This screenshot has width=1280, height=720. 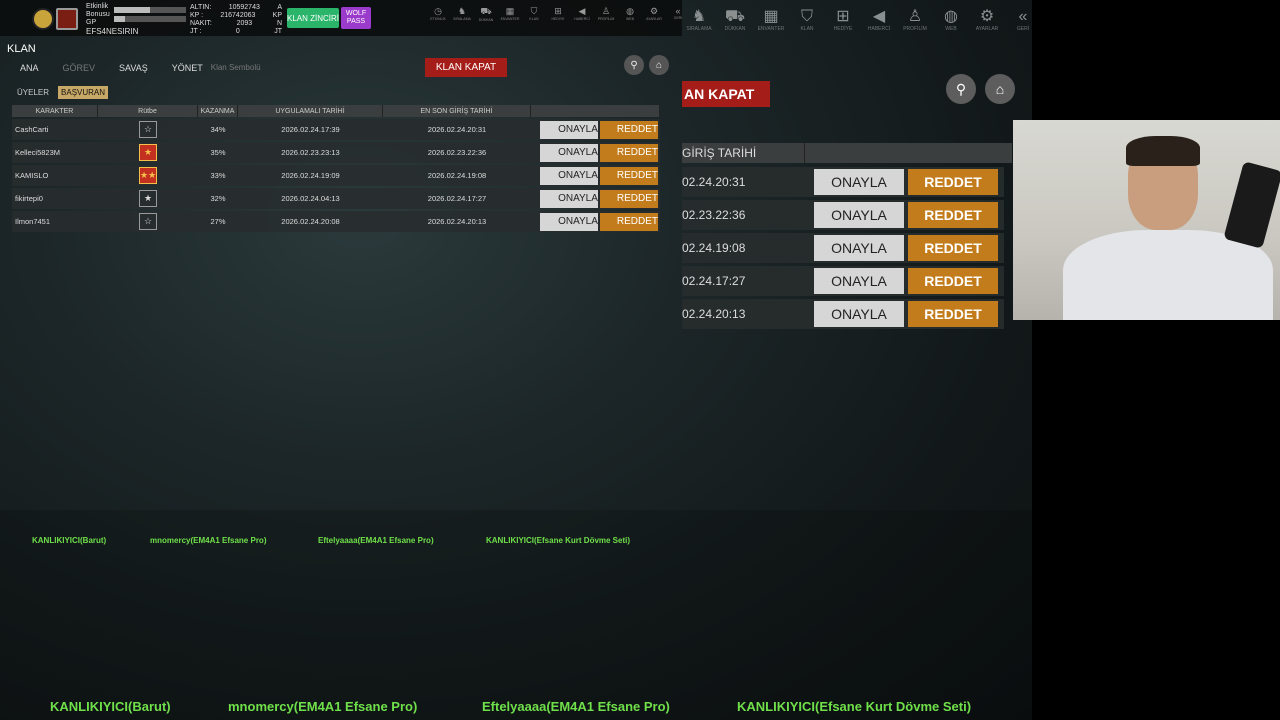 I want to click on applicant-name: fikirtepi0, so click(x=55, y=198).